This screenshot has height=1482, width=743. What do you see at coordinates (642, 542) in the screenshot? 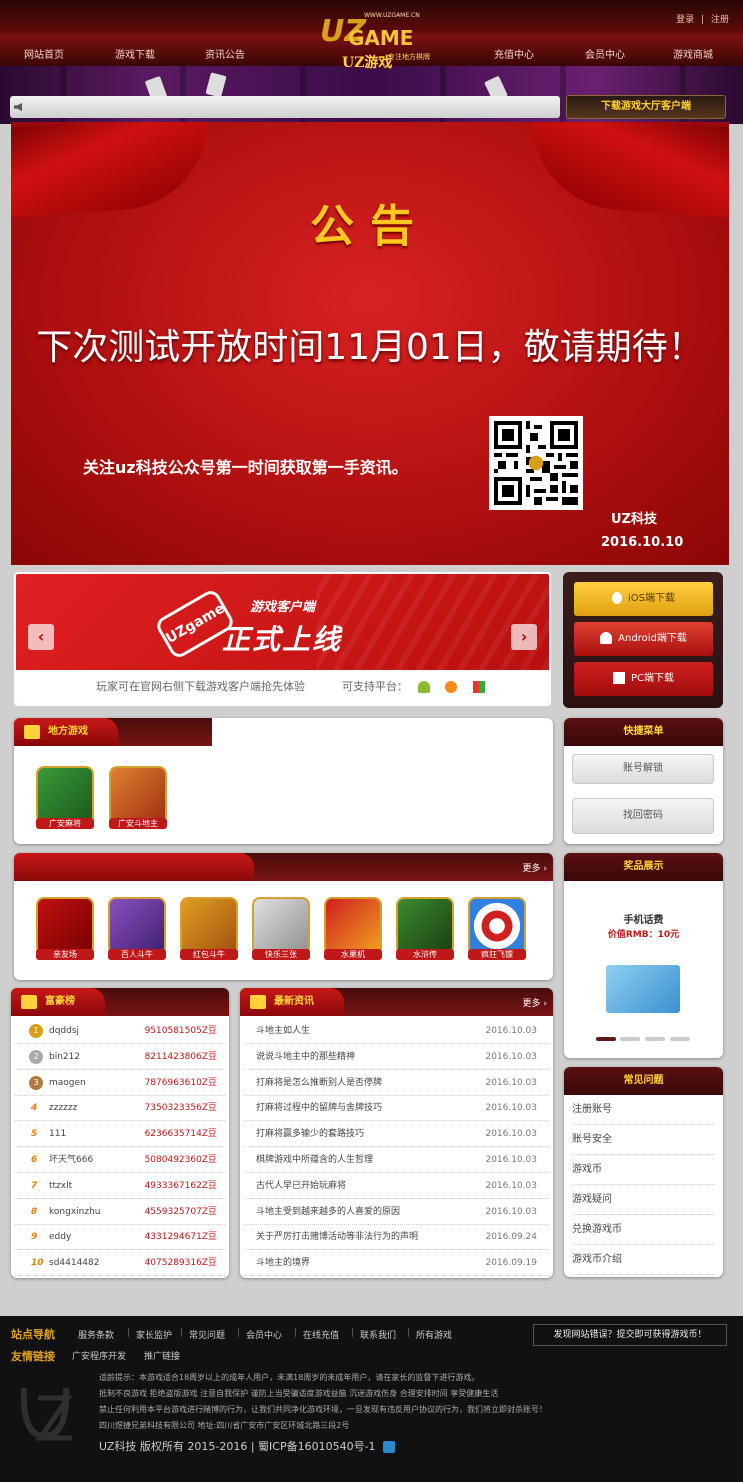
I see `notice-date: 2016.10.10` at bounding box center [642, 542].